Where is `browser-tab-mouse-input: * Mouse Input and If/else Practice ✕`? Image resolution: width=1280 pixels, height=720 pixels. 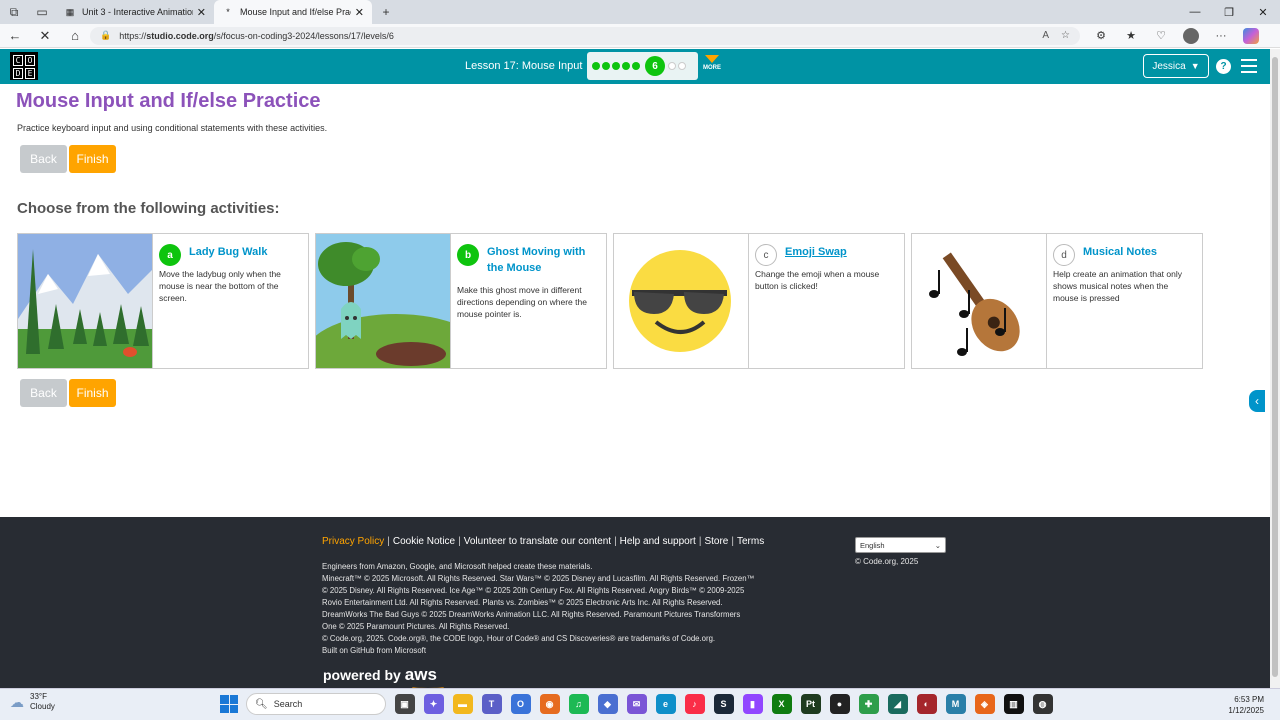 browser-tab-mouse-input: * Mouse Input and If/else Practice ✕ is located at coordinates (293, 12).